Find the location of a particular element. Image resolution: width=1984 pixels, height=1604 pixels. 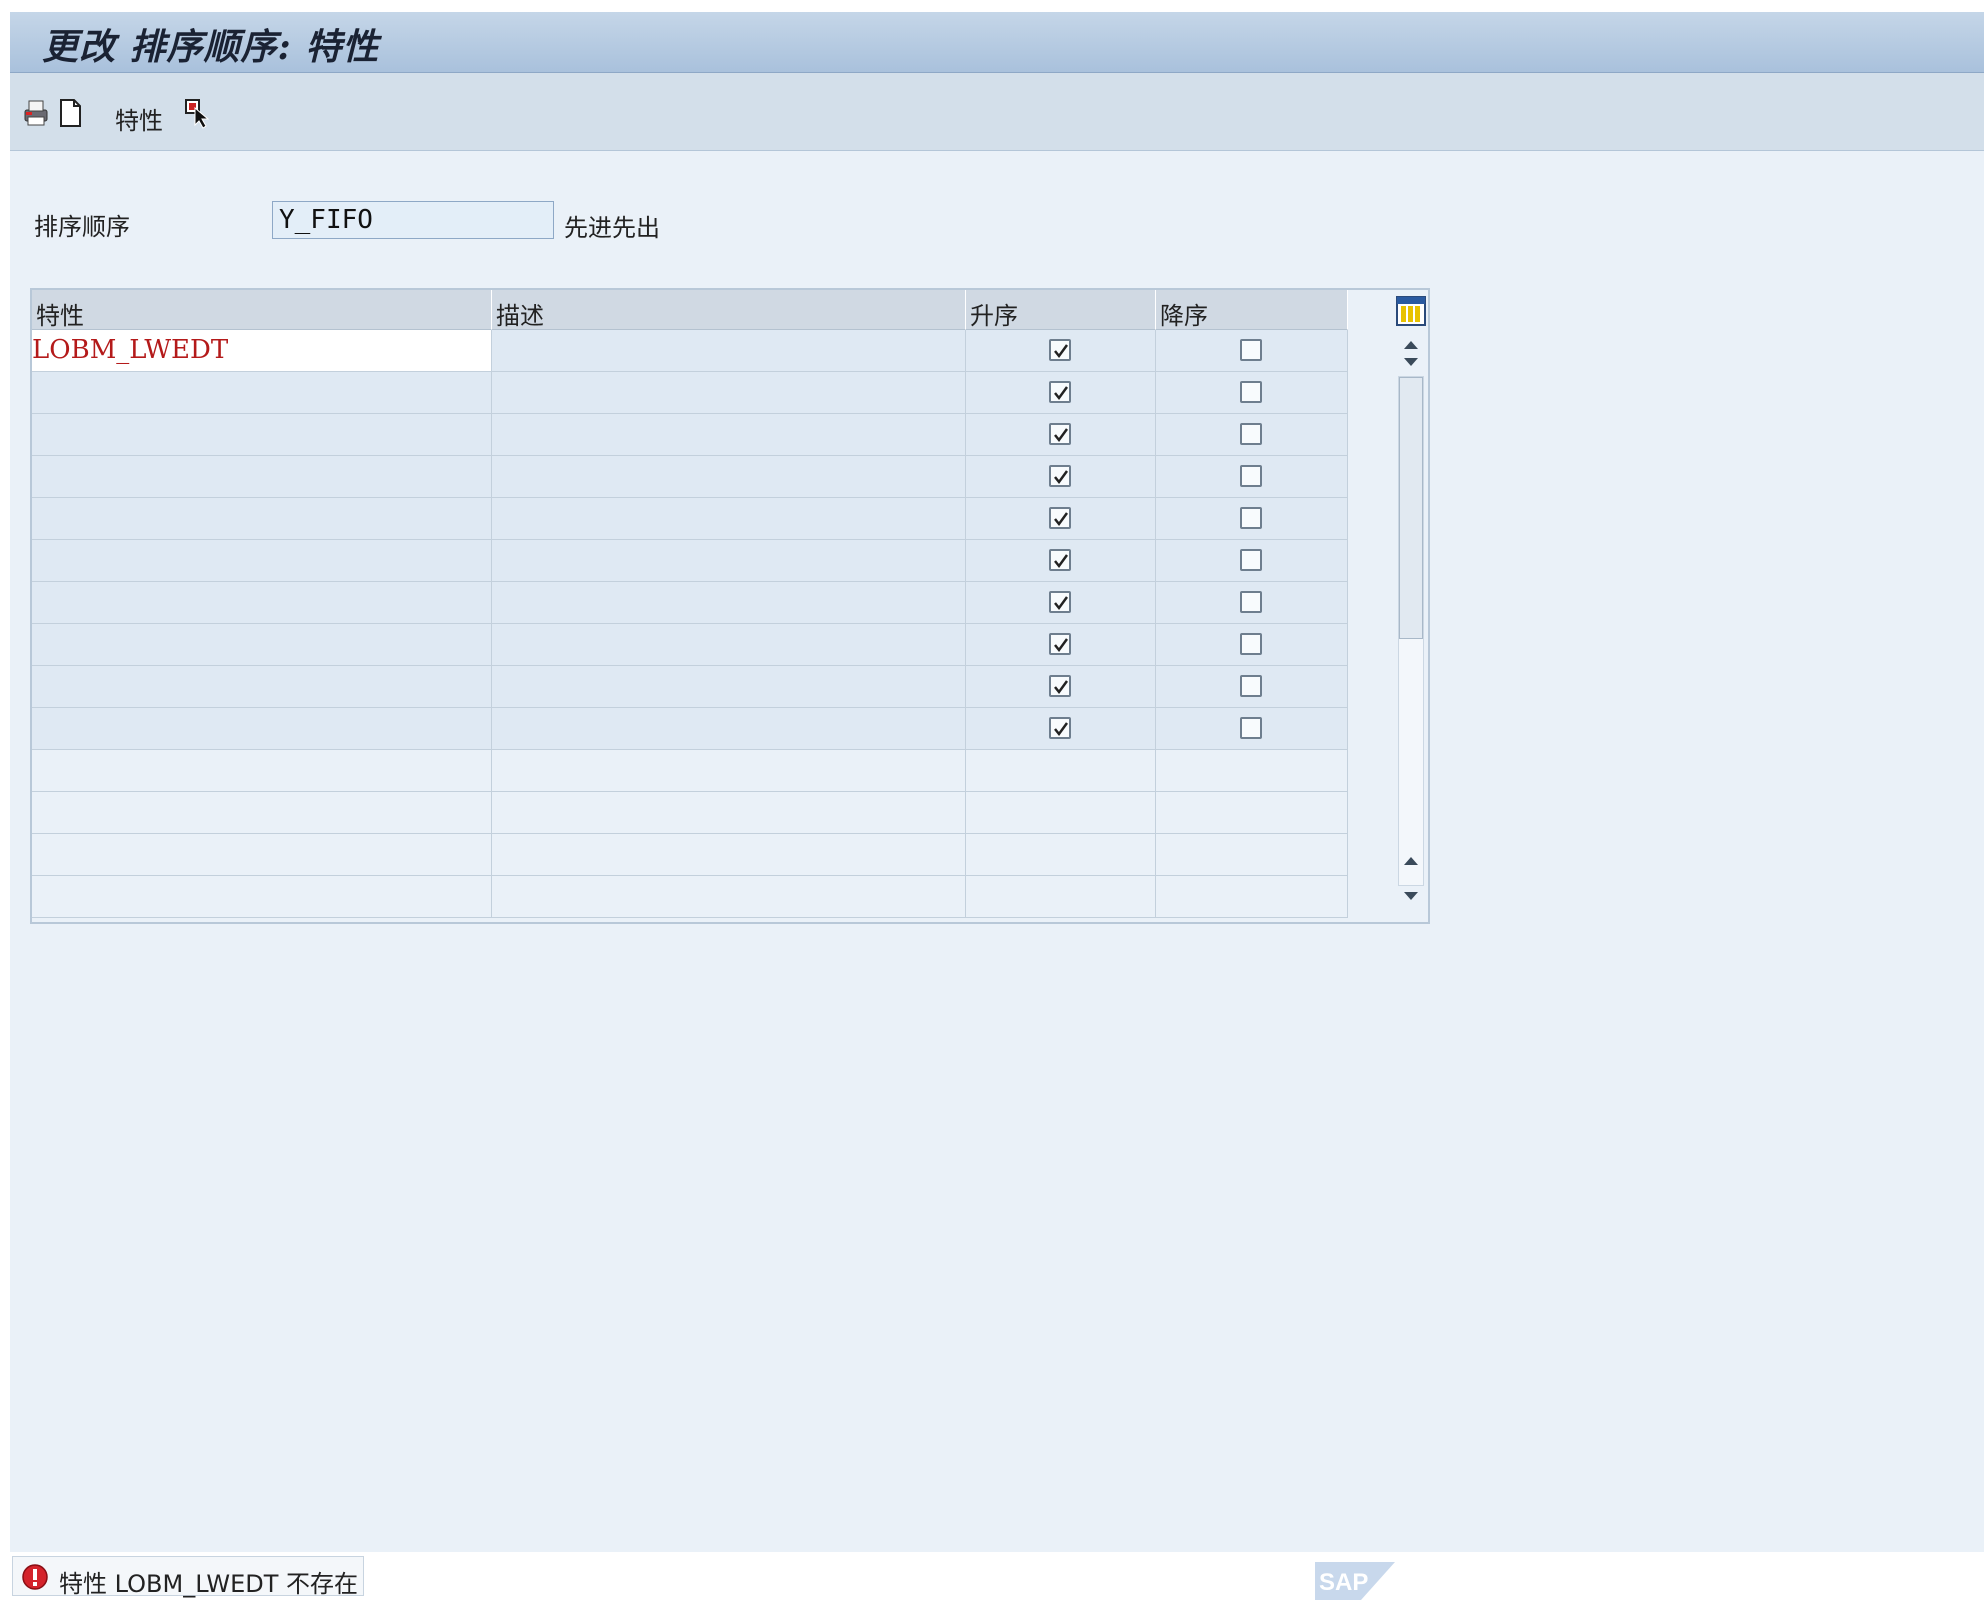

new-document-icon is located at coordinates (70, 113).